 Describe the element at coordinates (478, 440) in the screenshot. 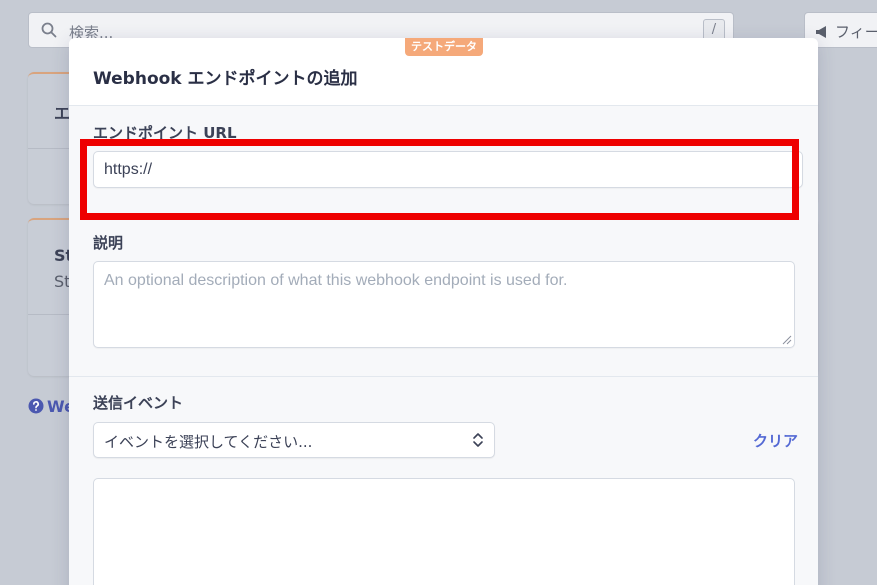

I see `chevron-up-down-icon` at that location.